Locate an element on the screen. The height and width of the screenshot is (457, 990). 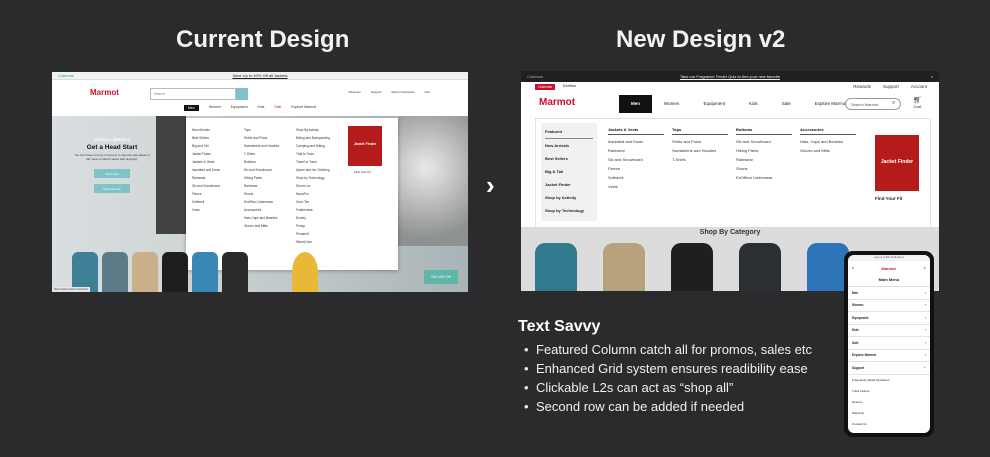
menu-link: Featherless is located at coordinates (313, 210).